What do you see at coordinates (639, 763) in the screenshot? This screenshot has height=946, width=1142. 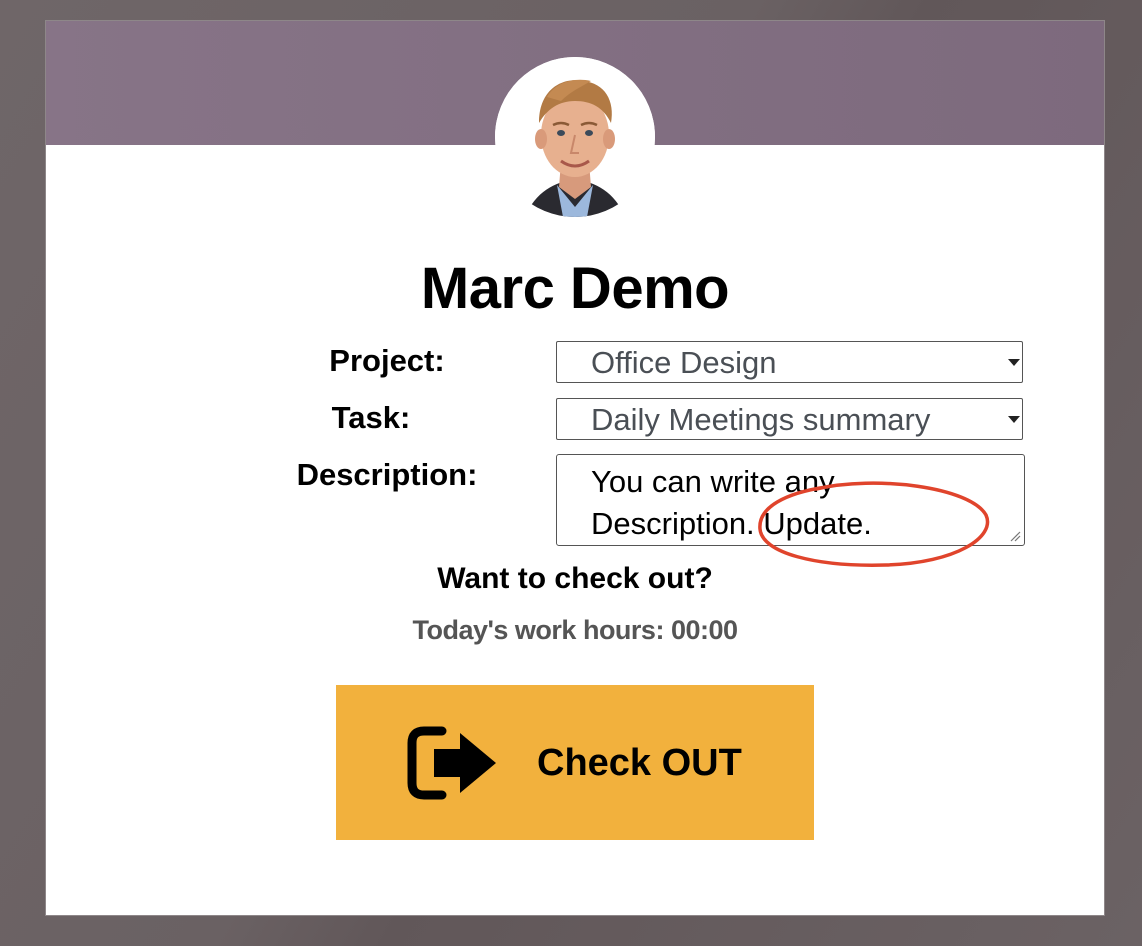 I see `check-out-label: Check OUT` at bounding box center [639, 763].